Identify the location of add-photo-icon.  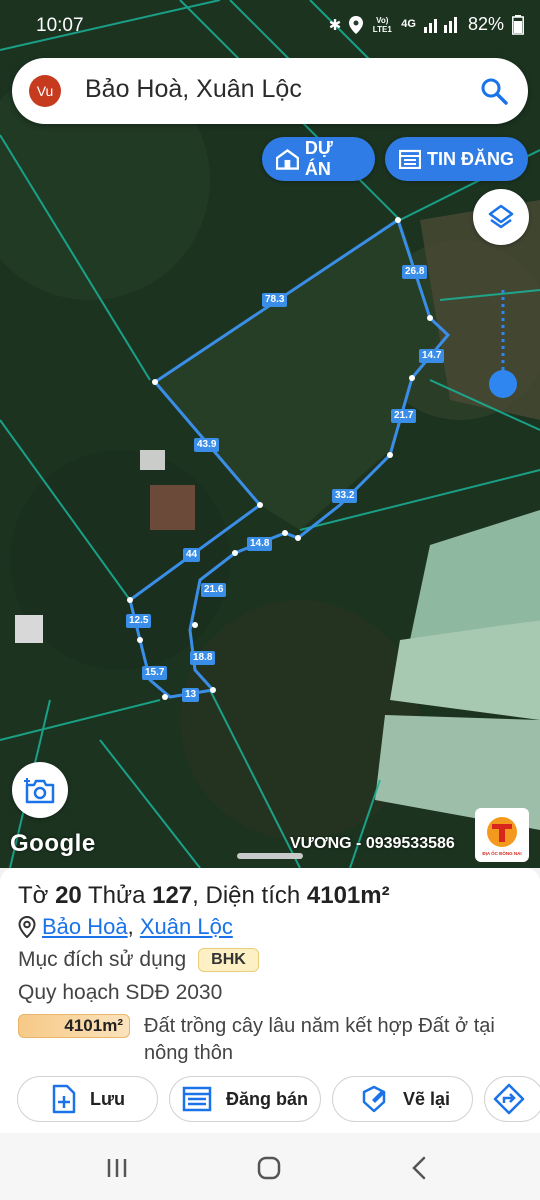
(39, 791).